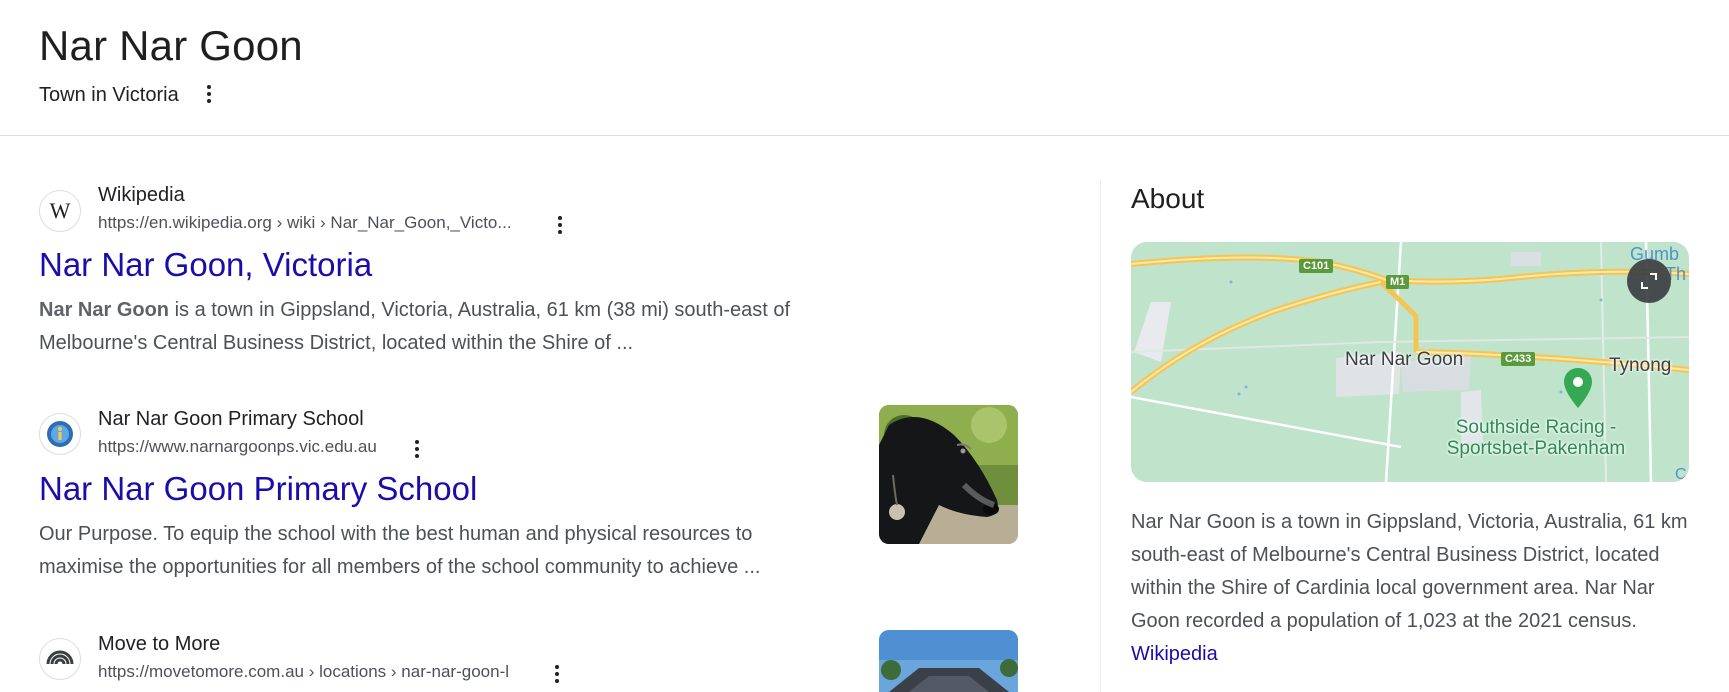 This screenshot has height=692, width=1729. What do you see at coordinates (60, 659) in the screenshot?
I see `move-to-more-logo-icon` at bounding box center [60, 659].